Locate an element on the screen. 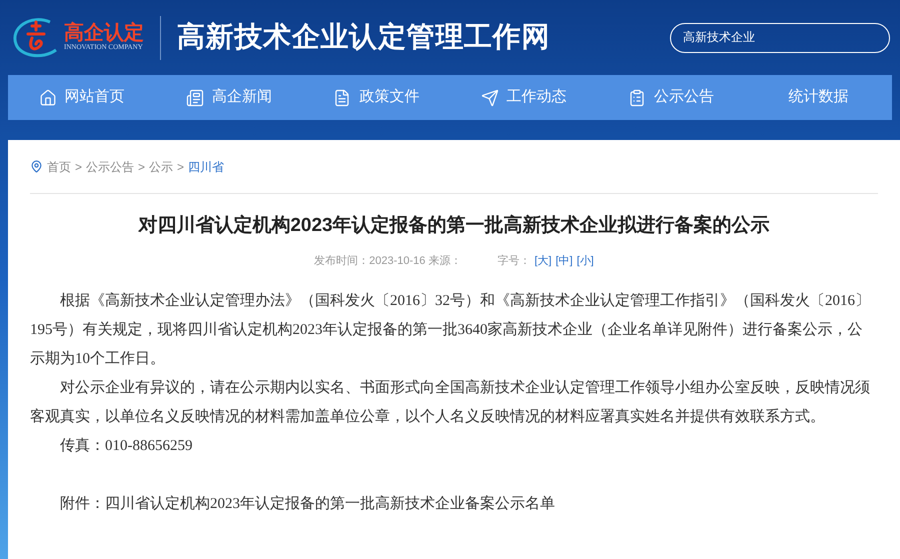 The width and height of the screenshot is (900, 559). article-title: 对四川省认定机构2023年认定报备的第一批高新技术企业拟进行备案的公示 is located at coordinates (454, 225).